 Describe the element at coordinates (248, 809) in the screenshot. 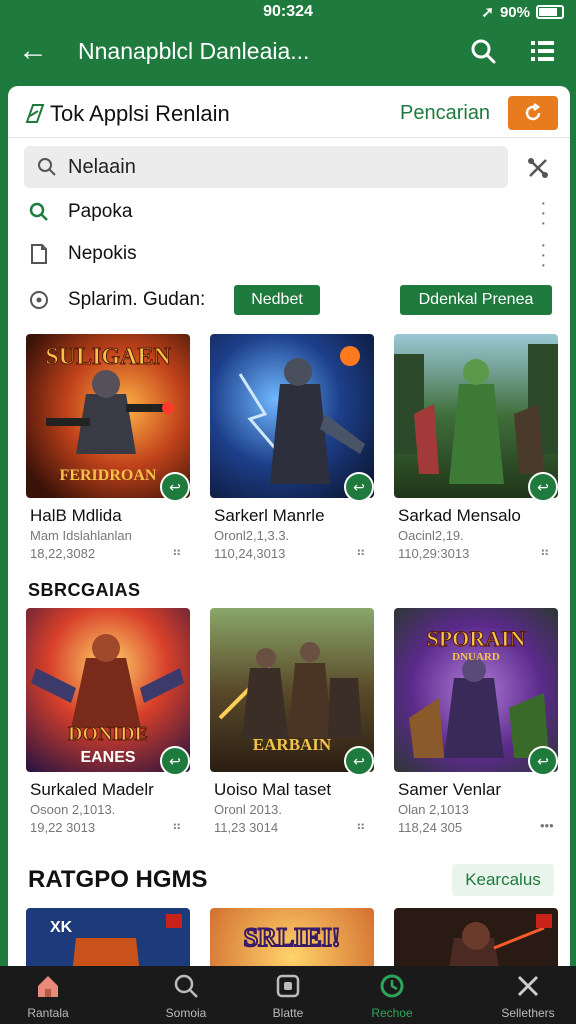

I see `game-subtitle: Oronl 2013.` at that location.